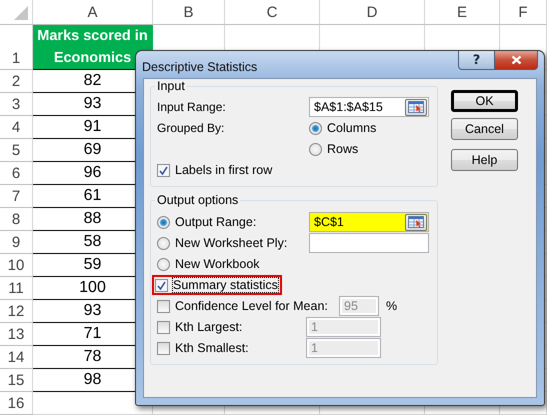 This screenshot has height=415, width=547. I want to click on option-label: New Worksheet Ply:, so click(231, 243).